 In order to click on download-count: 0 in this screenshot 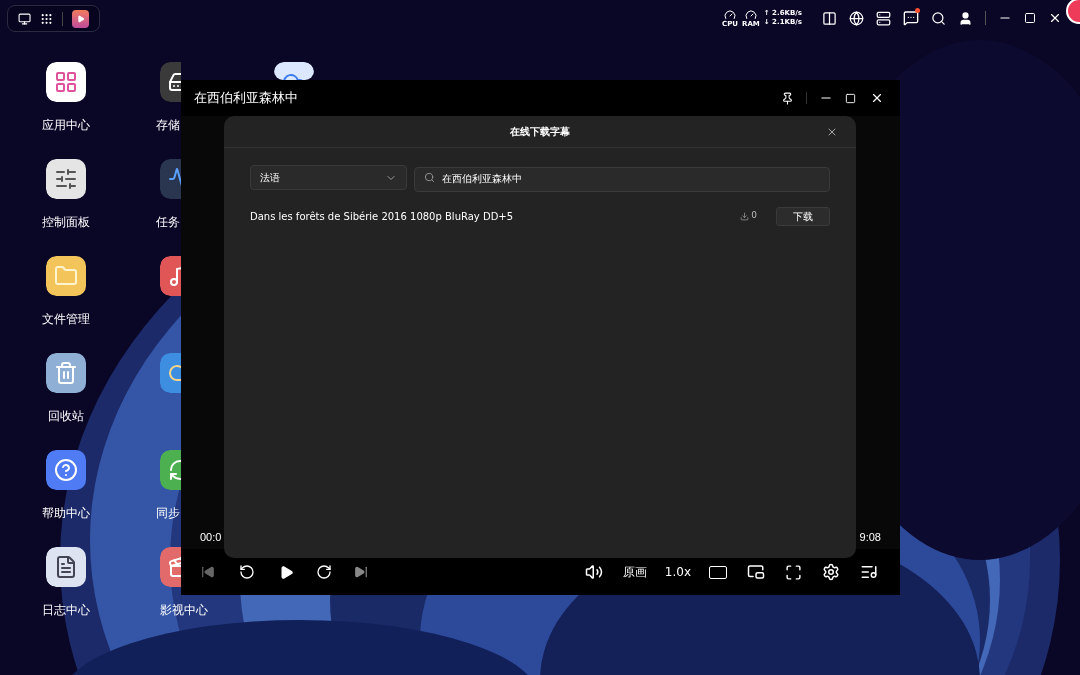, I will do `click(754, 216)`.